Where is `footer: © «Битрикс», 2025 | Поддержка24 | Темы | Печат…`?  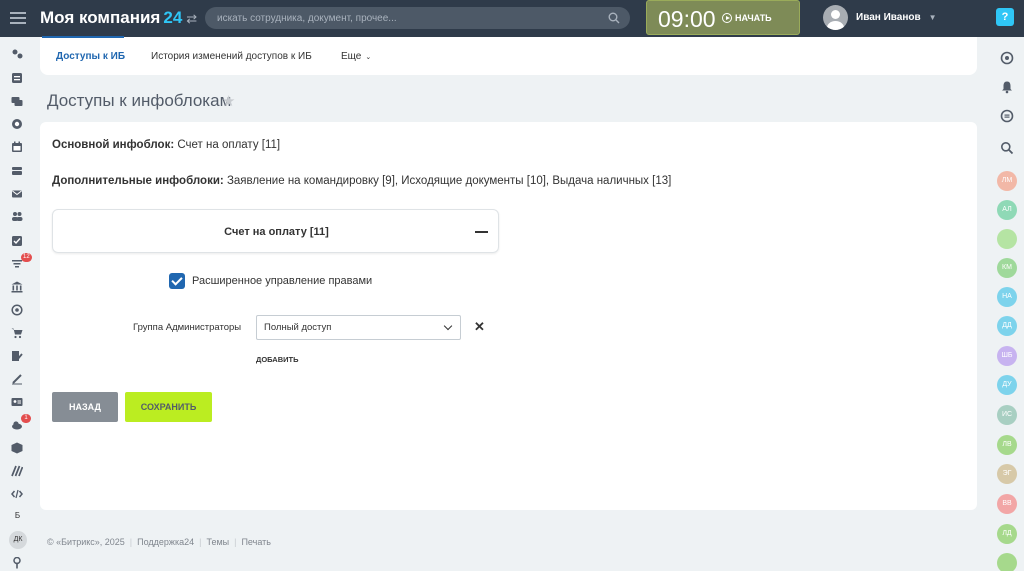 footer: © «Битрикс», 2025 | Поддержка24 | Темы | Печат… is located at coordinates (159, 542).